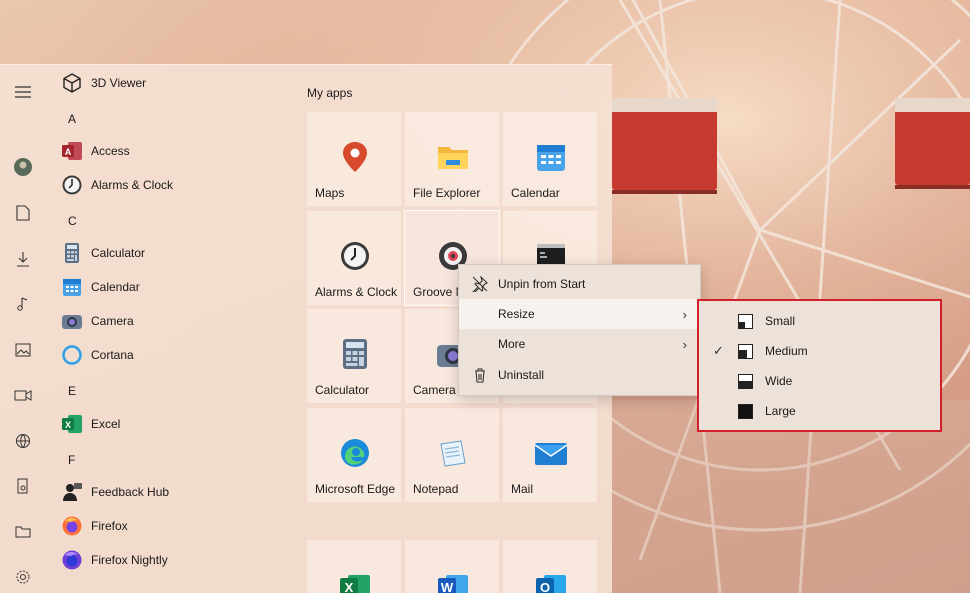 The height and width of the screenshot is (593, 970). Describe the element at coordinates (166, 151) in the screenshot. I see `app-item-access: A Access` at that location.